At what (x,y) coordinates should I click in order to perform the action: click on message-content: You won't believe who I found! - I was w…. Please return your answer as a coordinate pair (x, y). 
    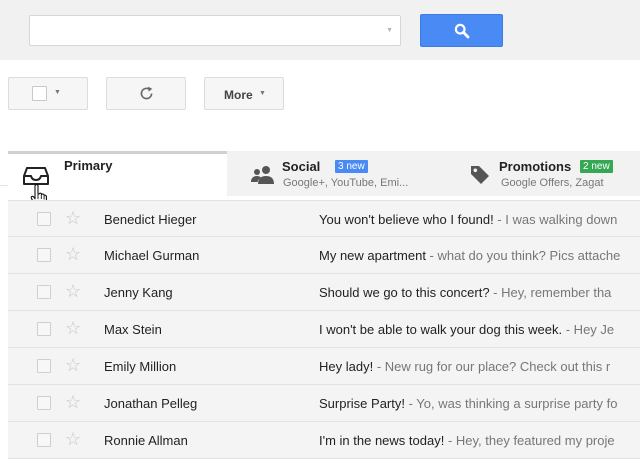
    Looking at the image, I should click on (479, 219).